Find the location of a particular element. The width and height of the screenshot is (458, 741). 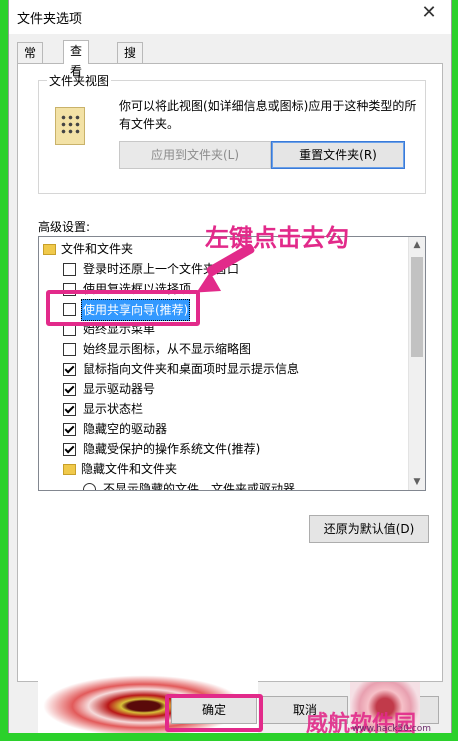

reset-folders-button: 重置文件夹(R) is located at coordinates (338, 155).